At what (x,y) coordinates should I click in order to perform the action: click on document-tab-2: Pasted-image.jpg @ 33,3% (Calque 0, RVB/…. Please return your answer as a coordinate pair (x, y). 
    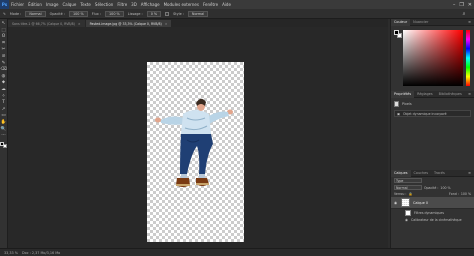
    Looking at the image, I should click on (128, 23).